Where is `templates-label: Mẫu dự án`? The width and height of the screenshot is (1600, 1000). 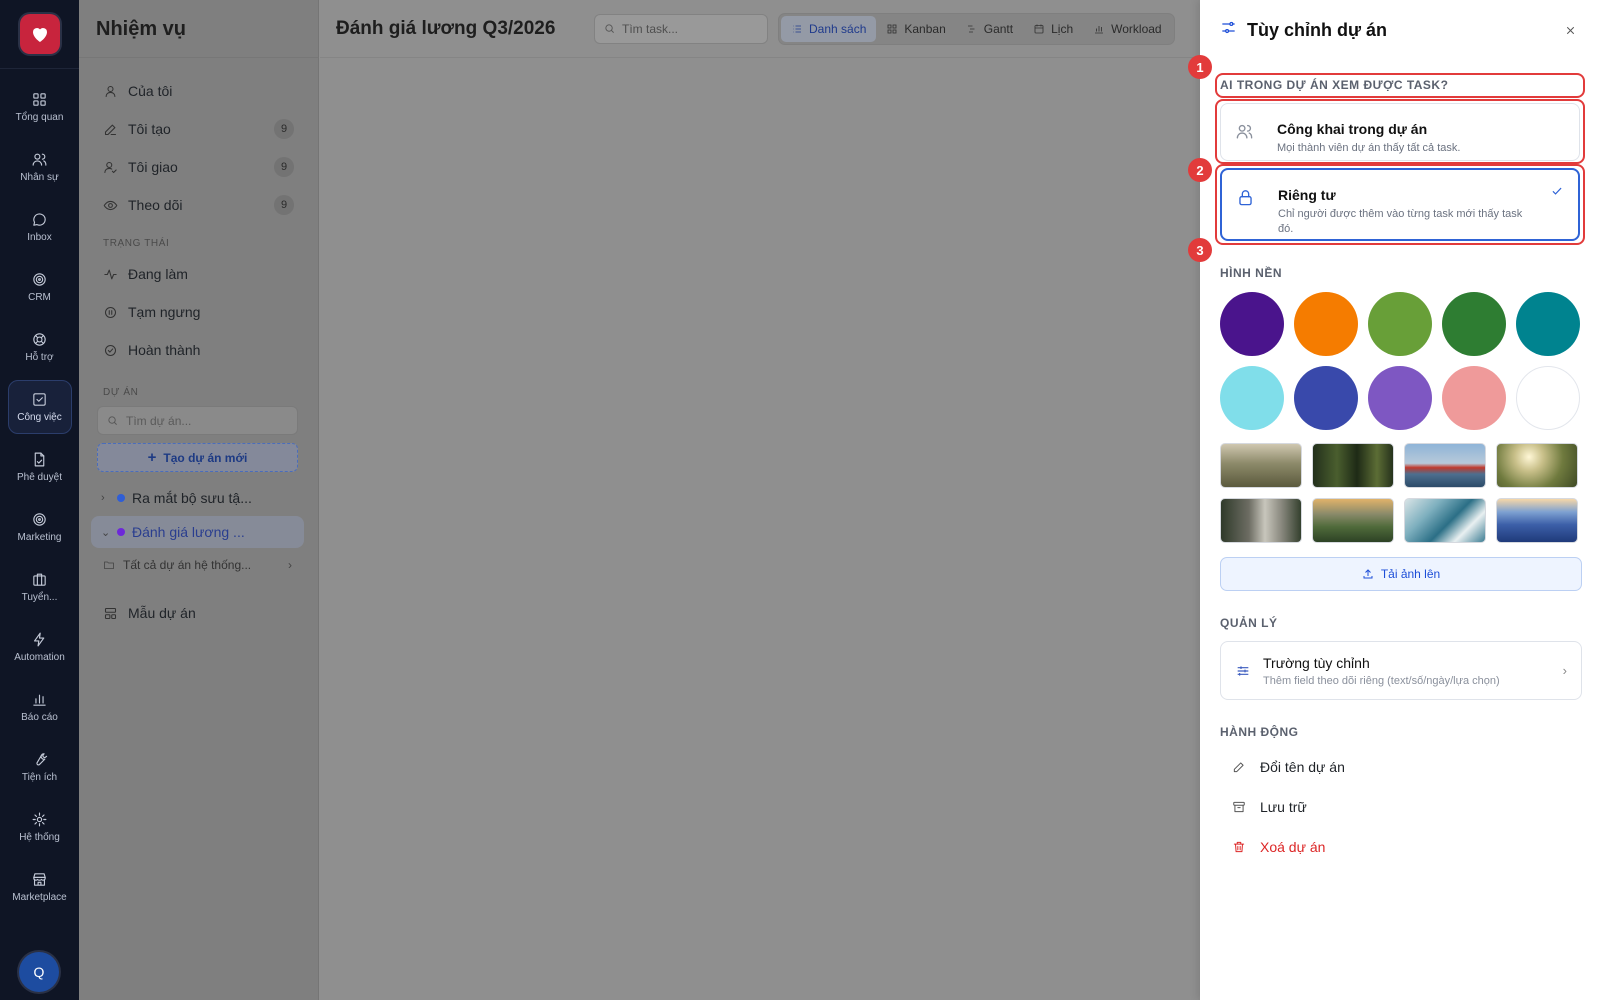
templates-label: Mẫu dự án is located at coordinates (162, 613).